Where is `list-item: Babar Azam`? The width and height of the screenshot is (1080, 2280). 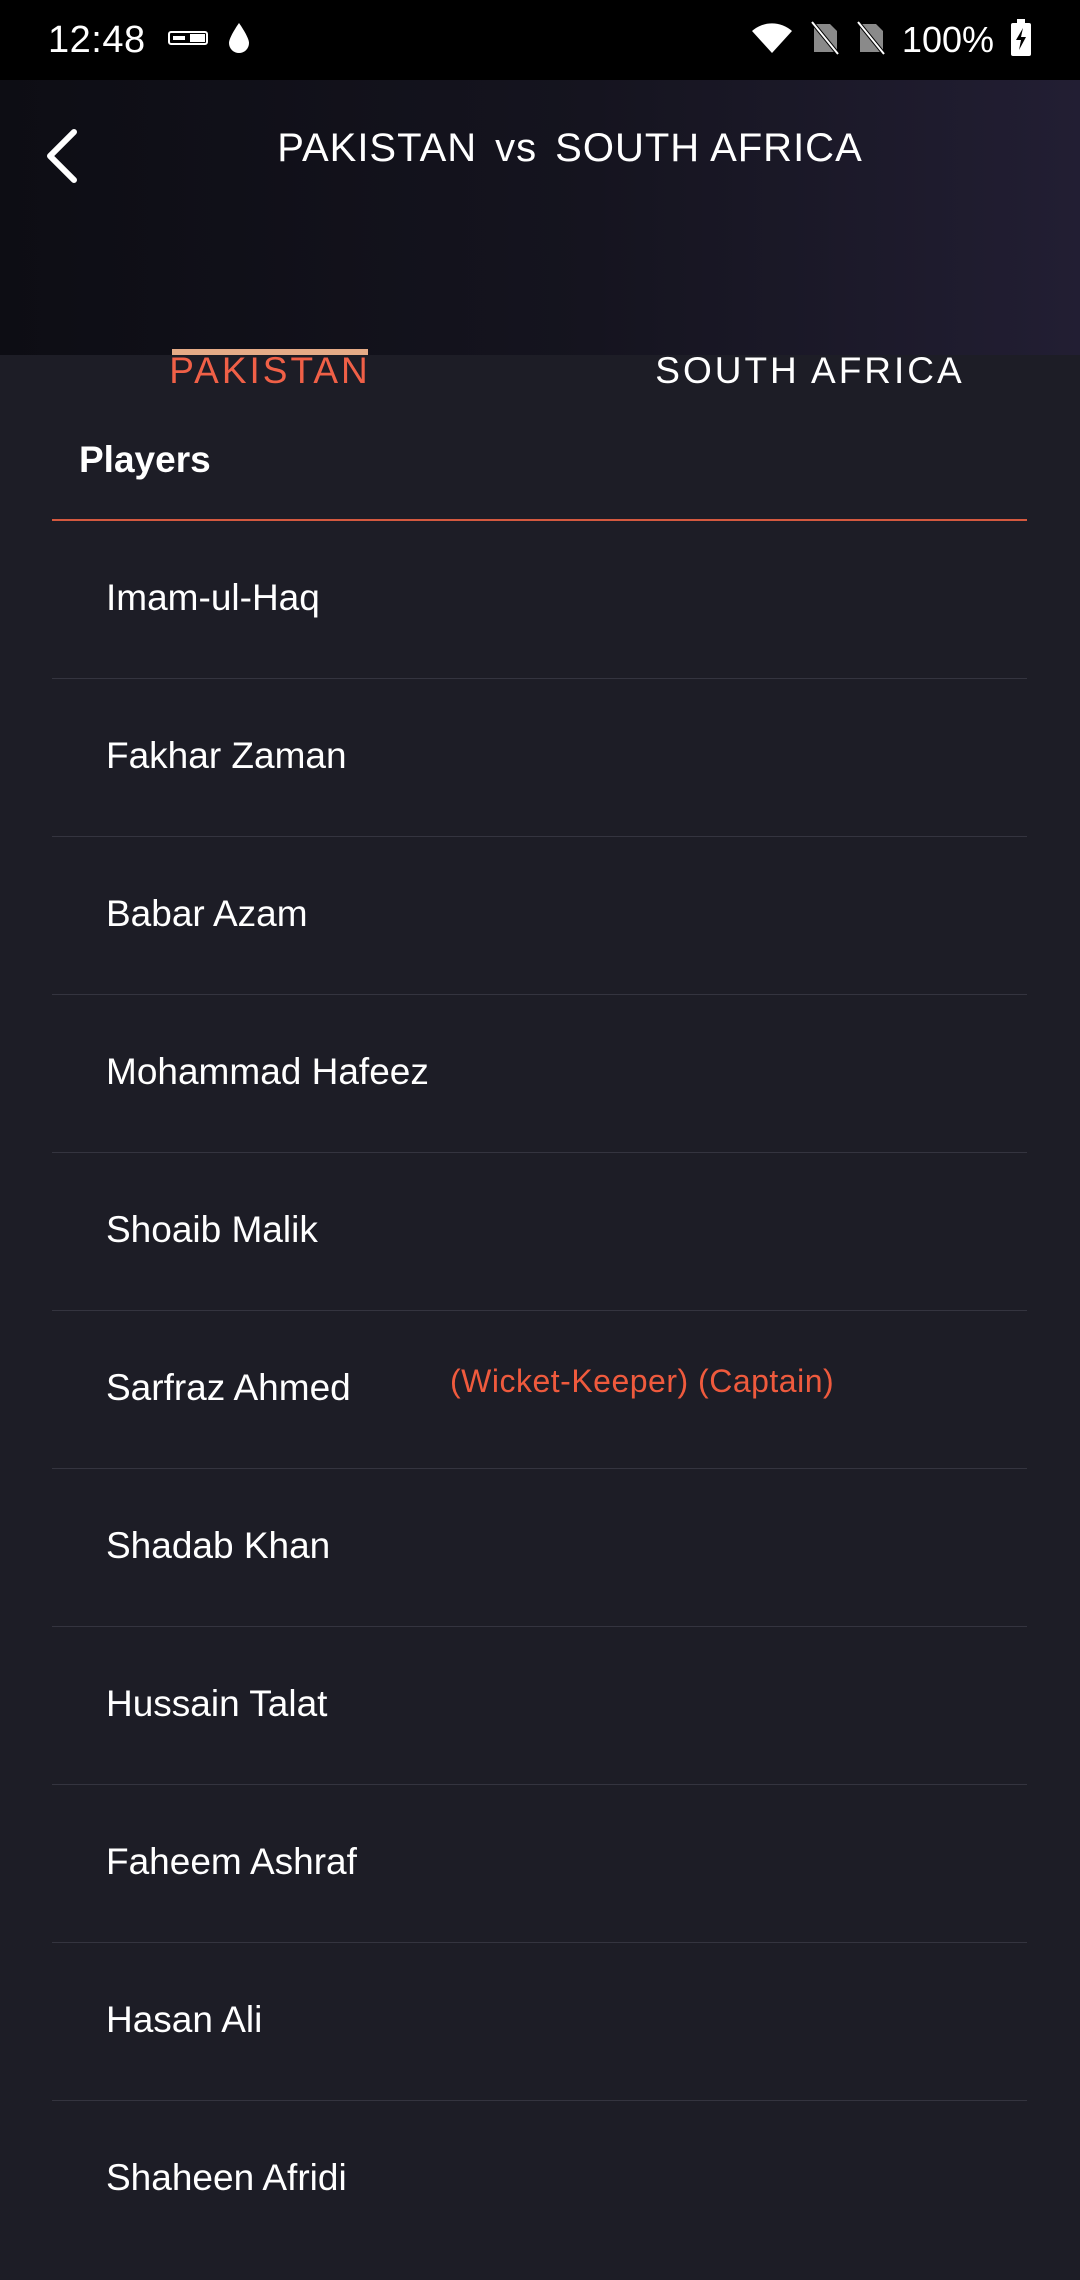 list-item: Babar Azam is located at coordinates (539, 916).